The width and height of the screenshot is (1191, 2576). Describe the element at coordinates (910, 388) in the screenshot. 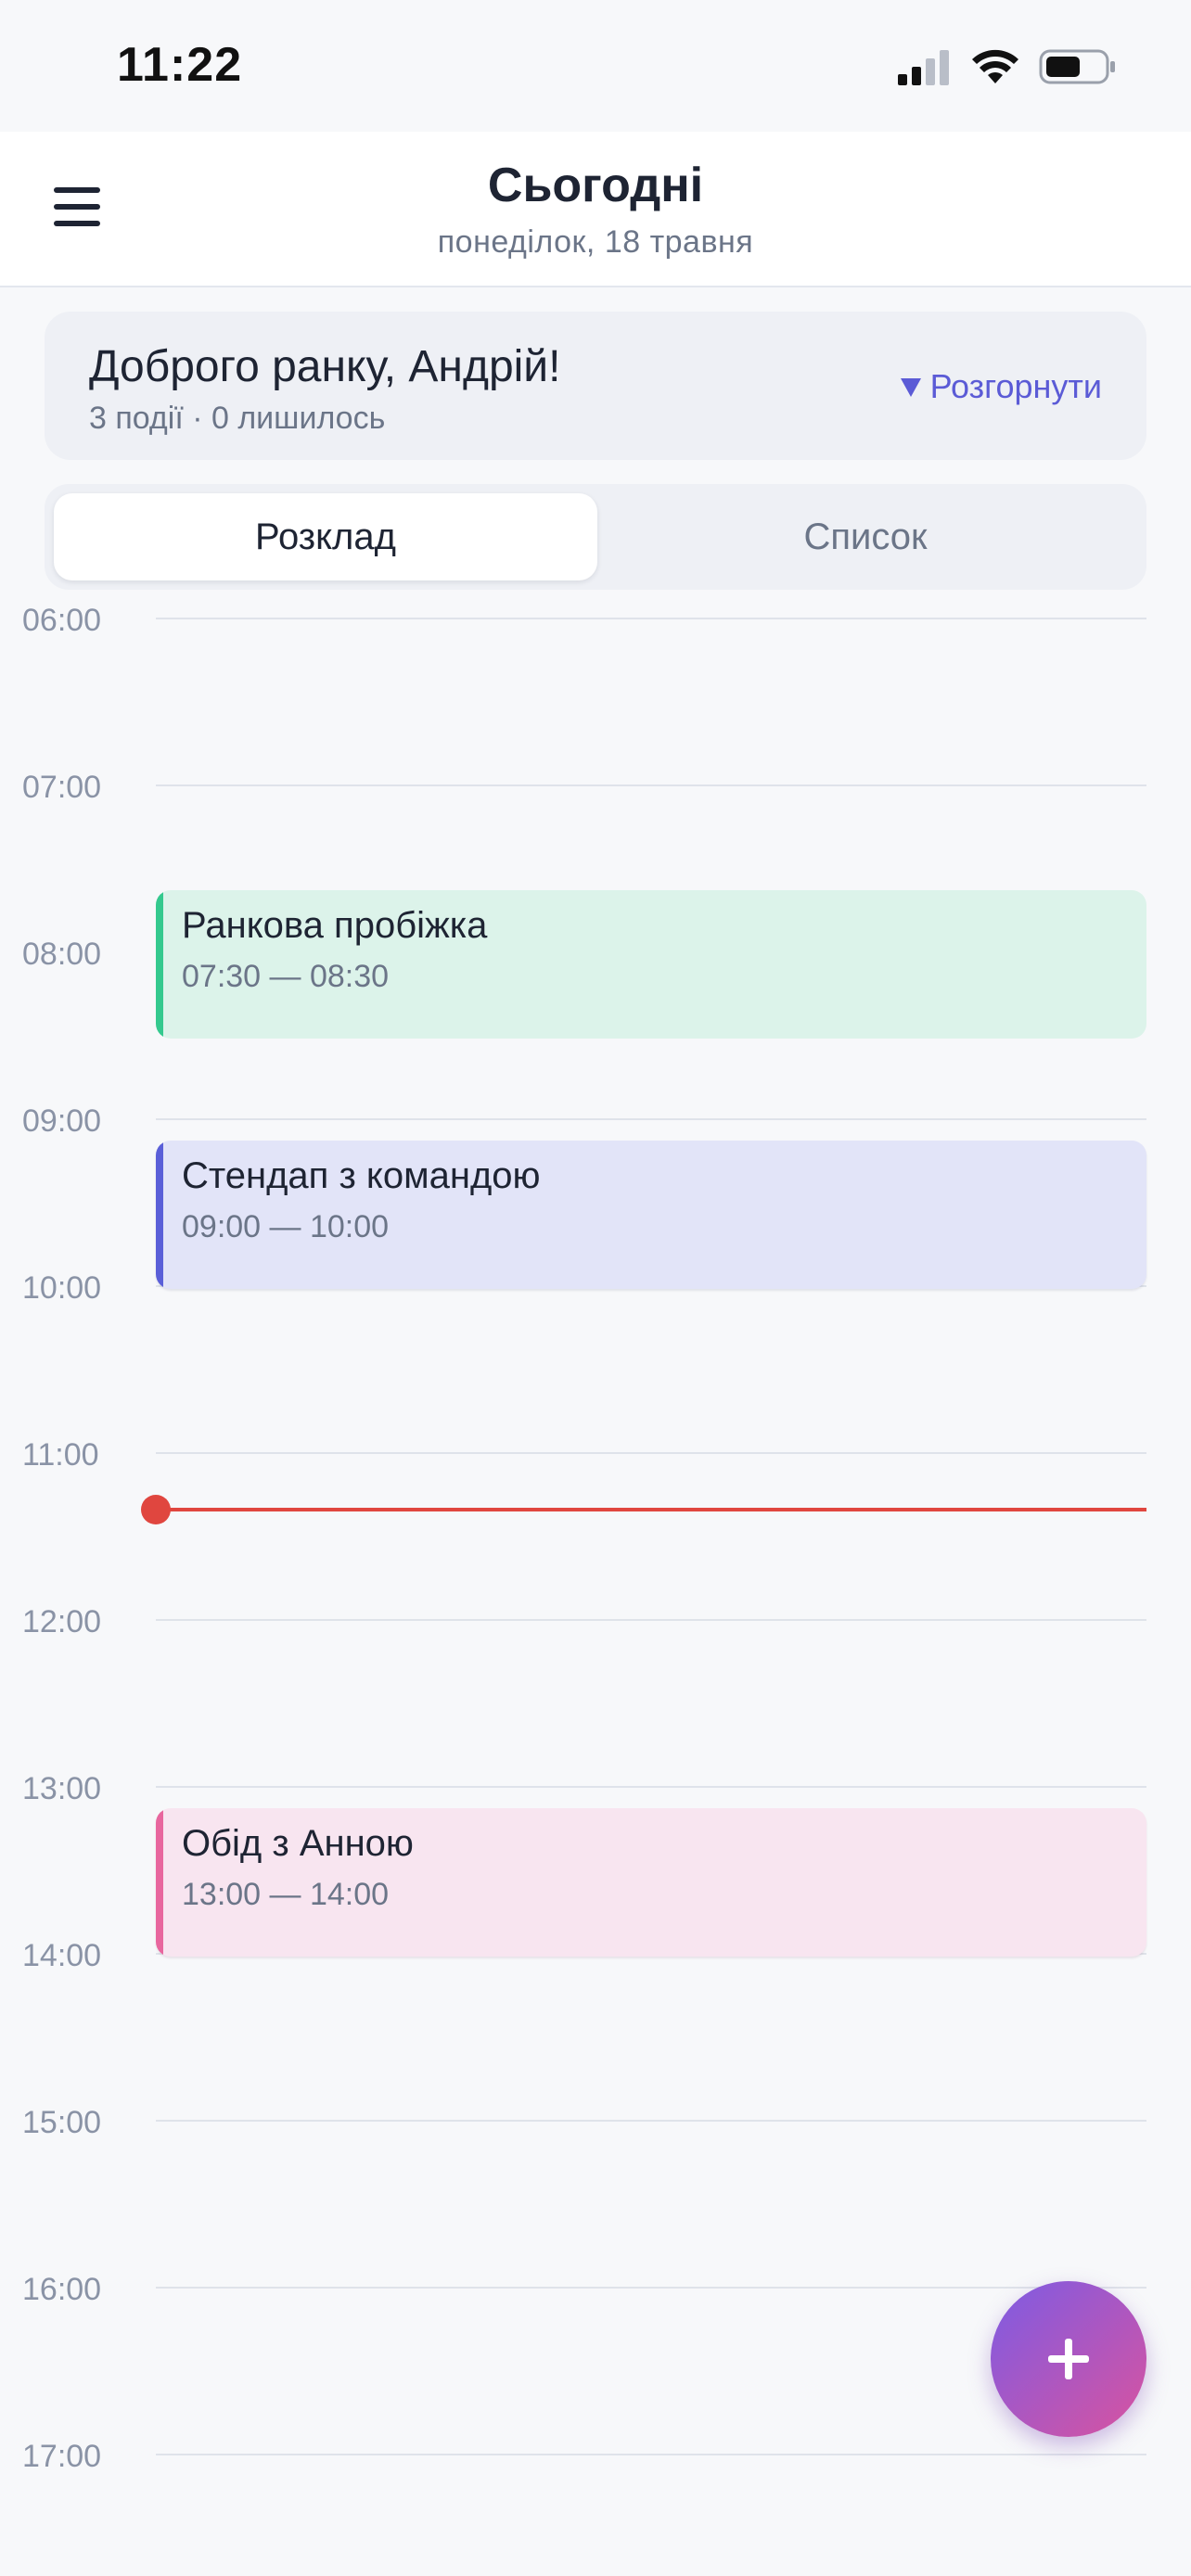

I see `triangle-down-icon` at that location.